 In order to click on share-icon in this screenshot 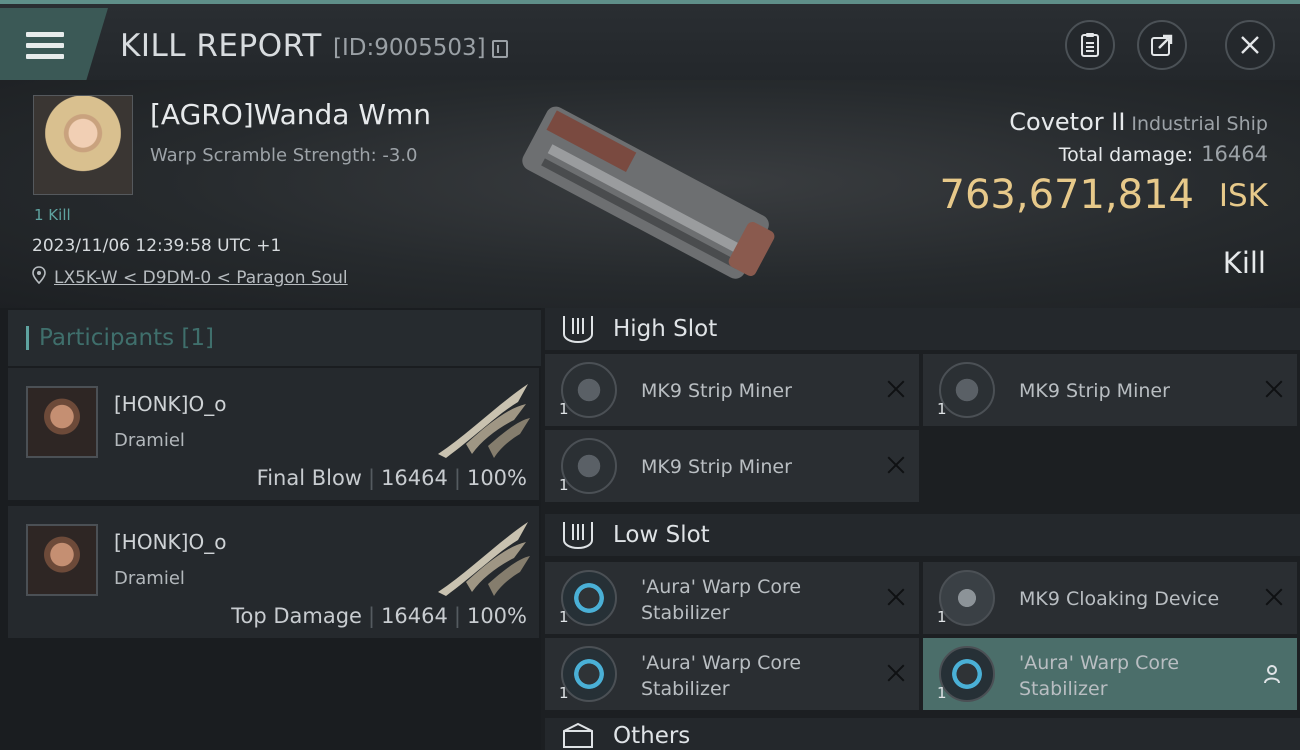, I will do `click(1162, 45)`.